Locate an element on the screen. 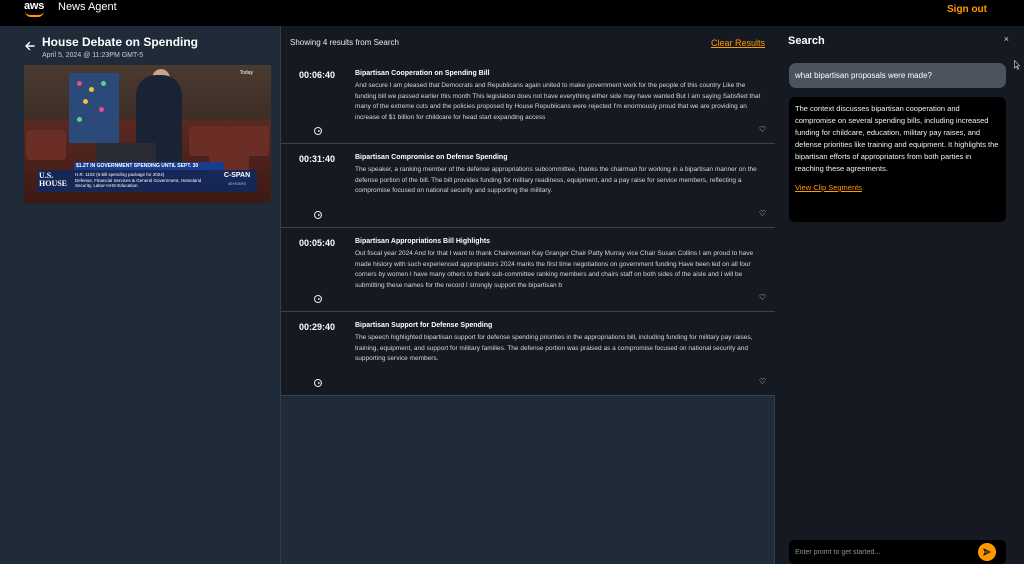  aws-smile-icon is located at coordinates (34, 14).